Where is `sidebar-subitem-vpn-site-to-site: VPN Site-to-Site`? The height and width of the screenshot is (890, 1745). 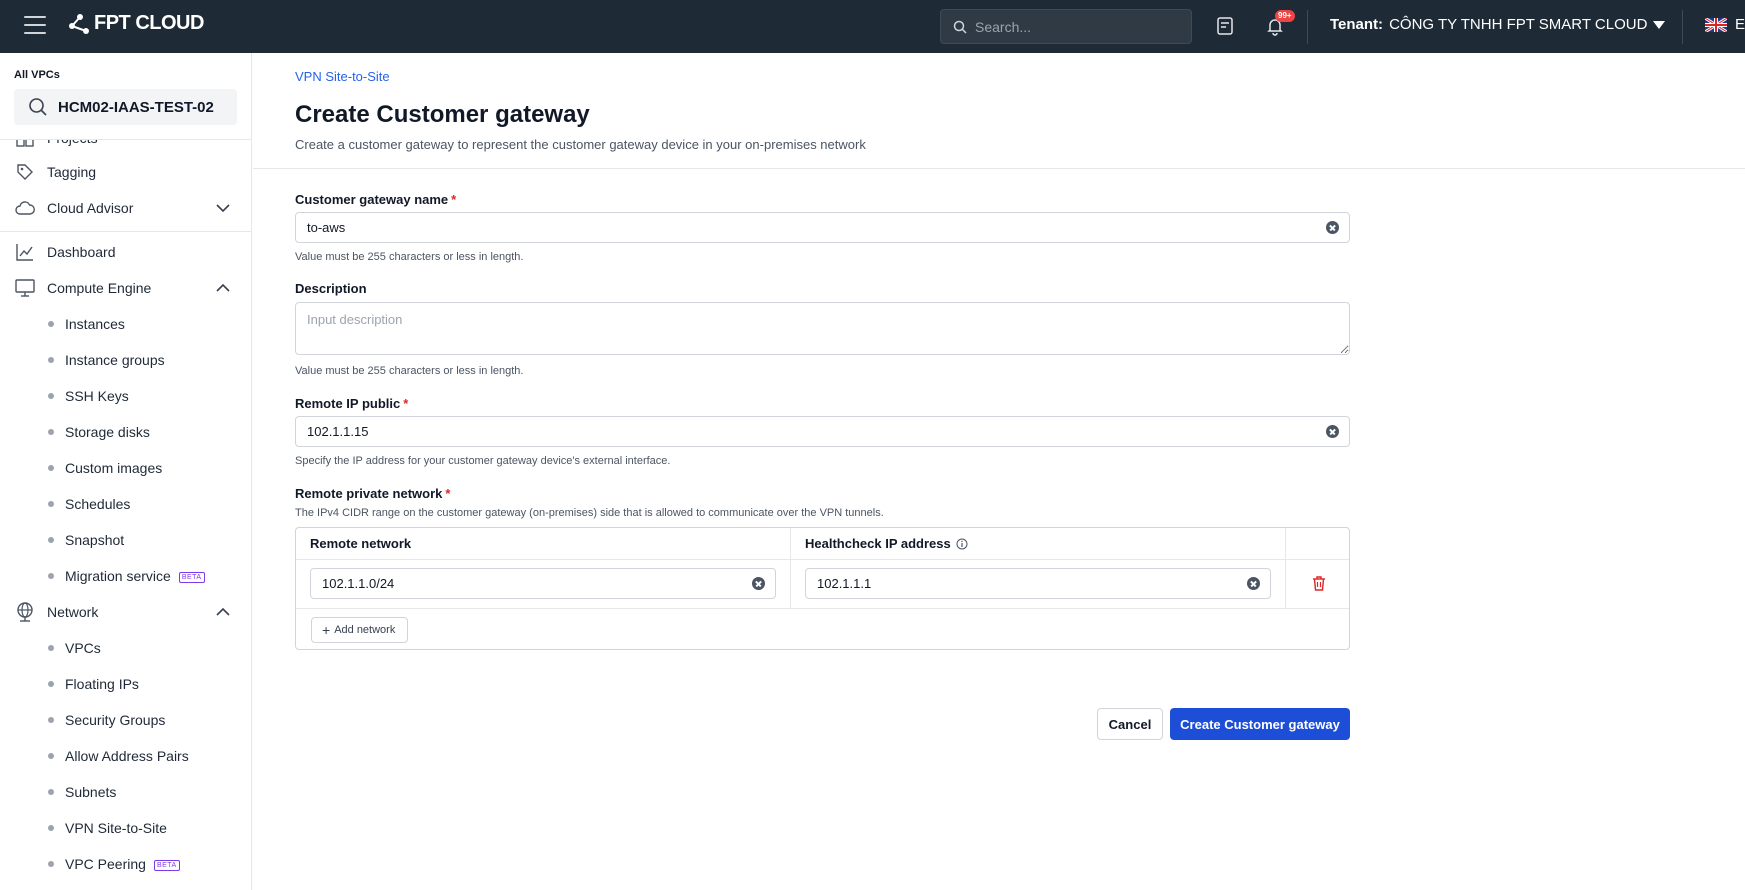 sidebar-subitem-vpn-site-to-site: VPN Site-to-Site is located at coordinates (125, 828).